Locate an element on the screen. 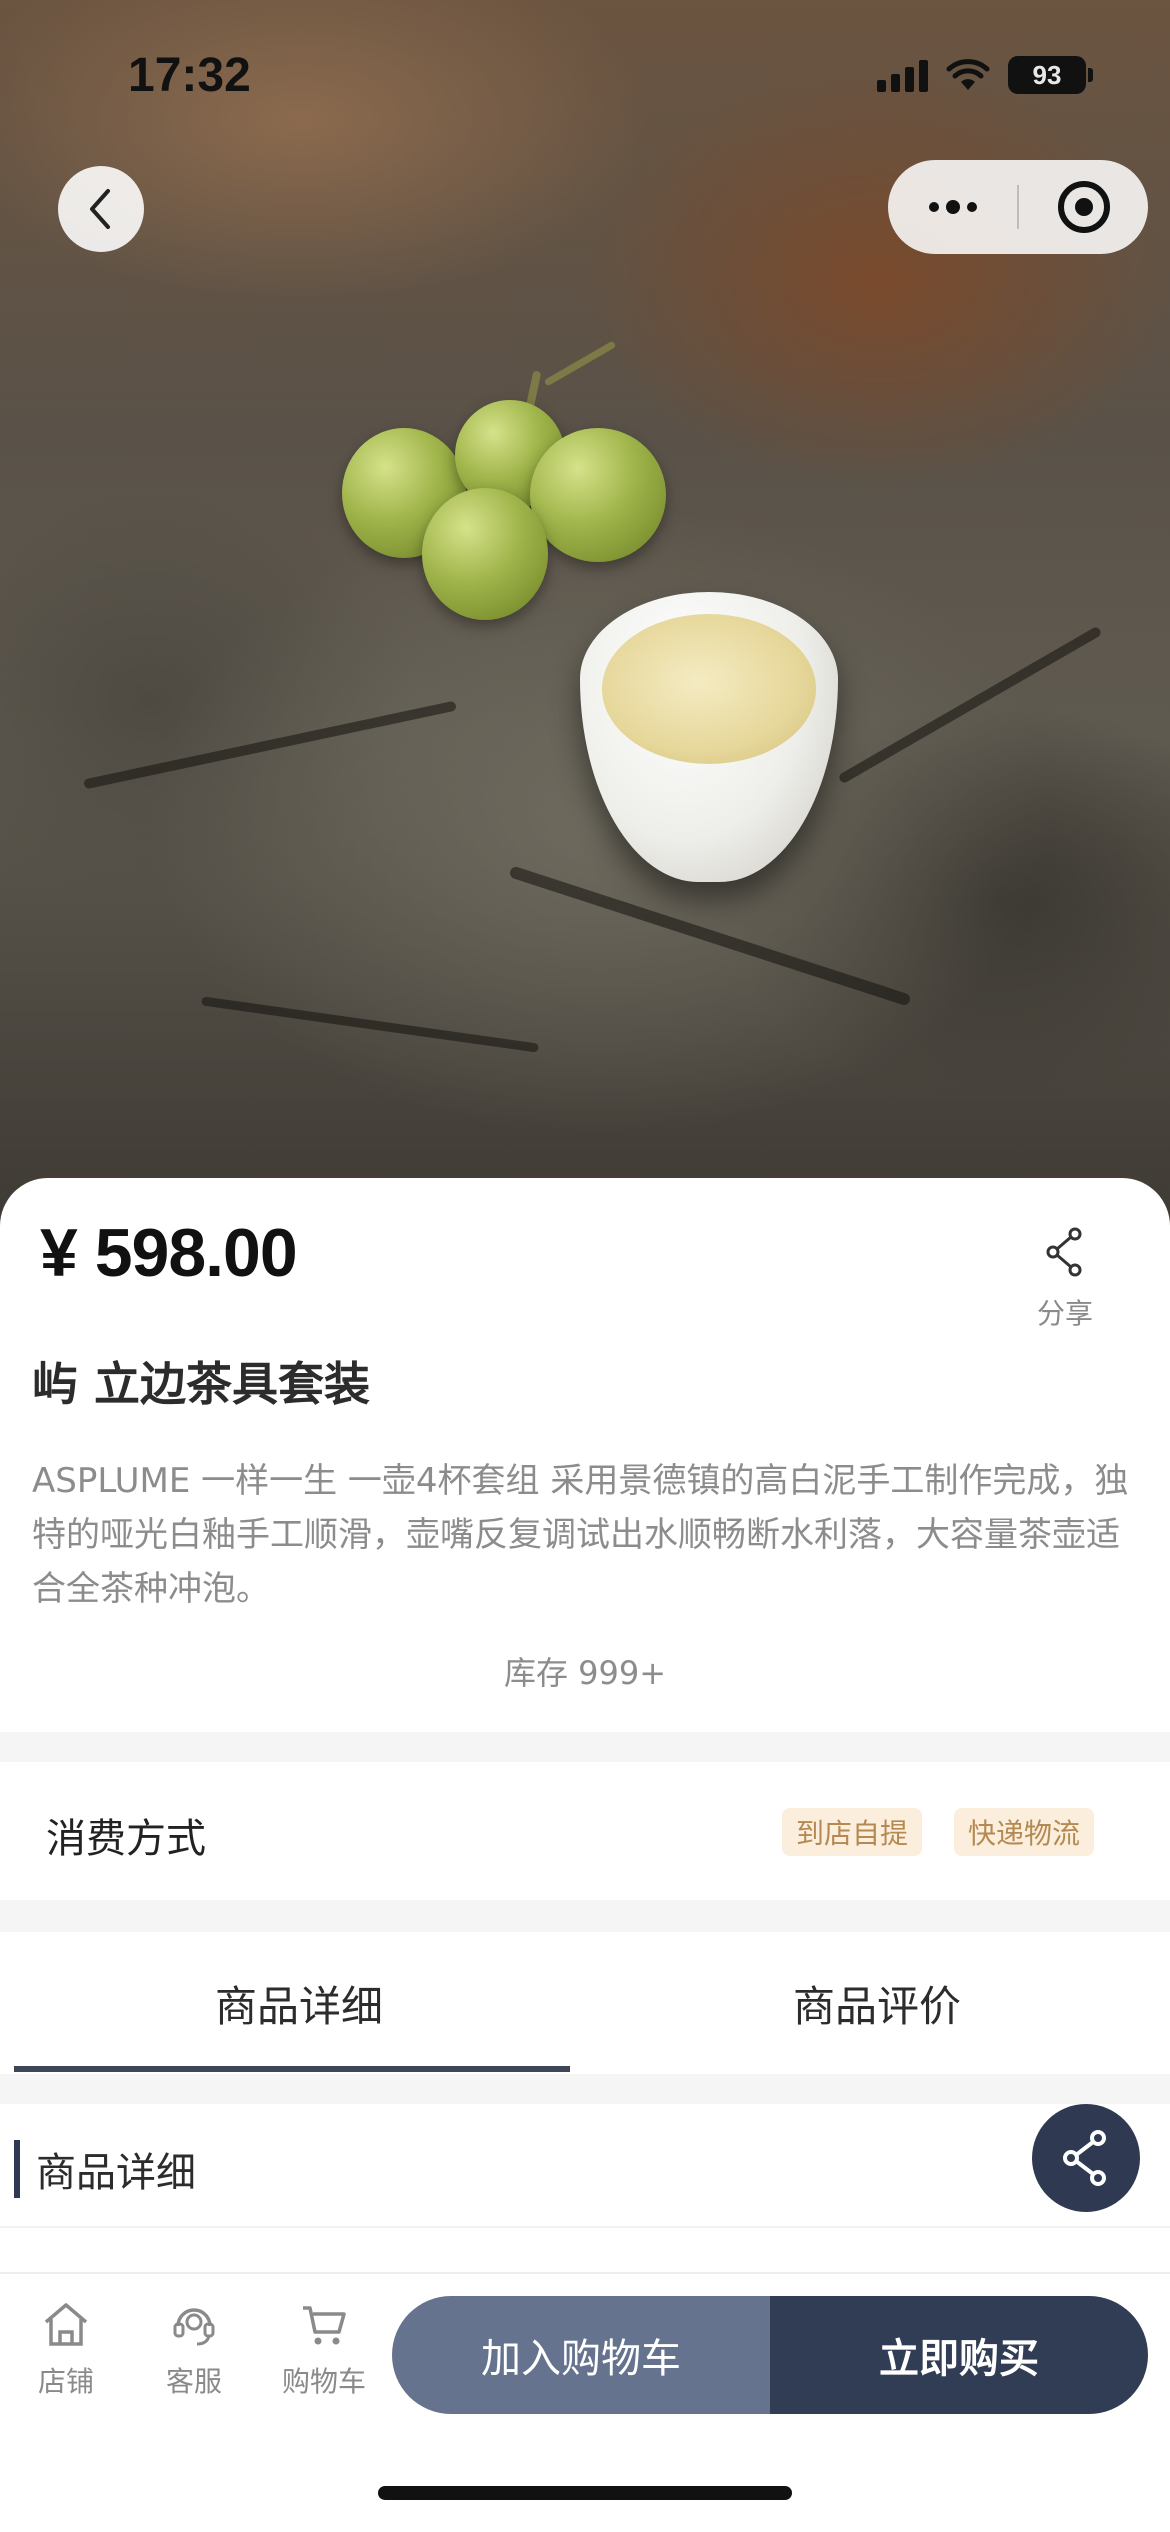  grape-stem is located at coordinates (580, 363).